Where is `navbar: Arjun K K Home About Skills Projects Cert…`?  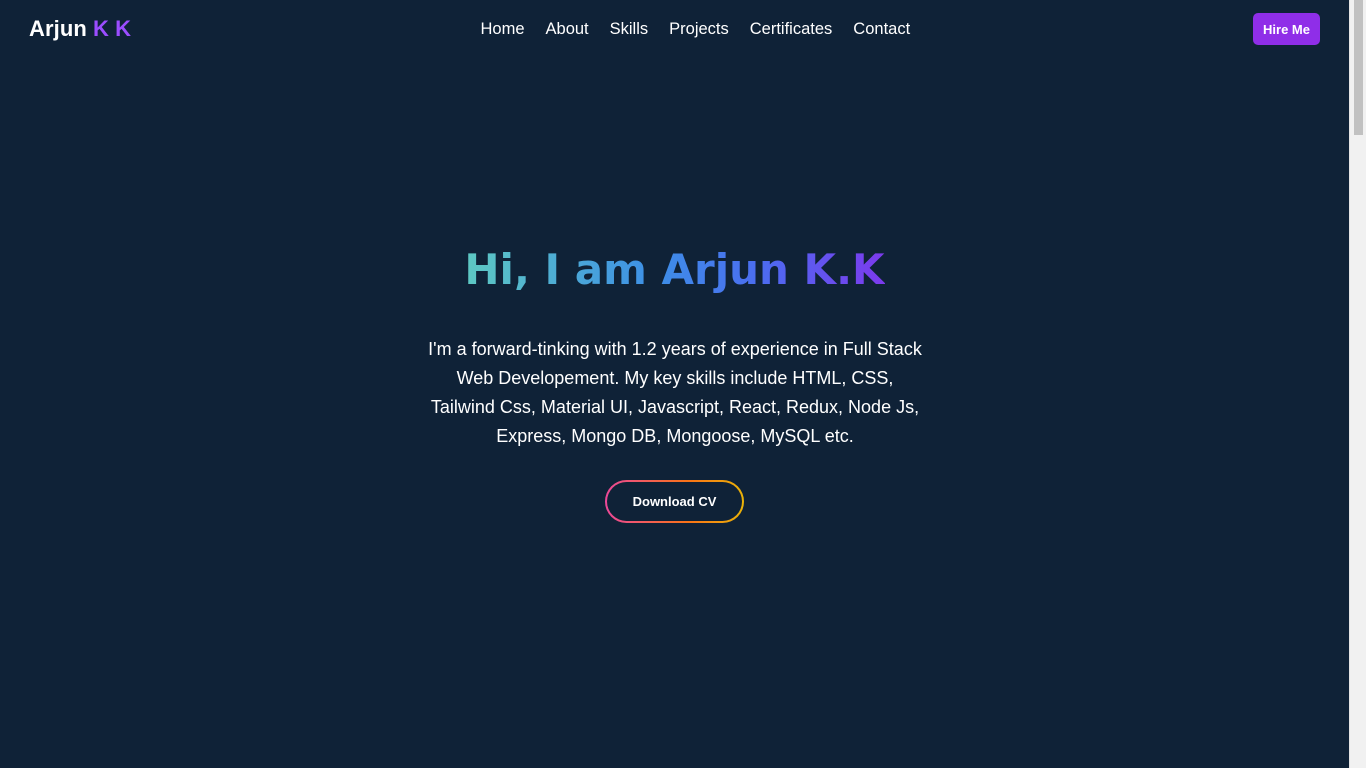
navbar: Arjun K K Home About Skills Projects Cert… is located at coordinates (674, 30).